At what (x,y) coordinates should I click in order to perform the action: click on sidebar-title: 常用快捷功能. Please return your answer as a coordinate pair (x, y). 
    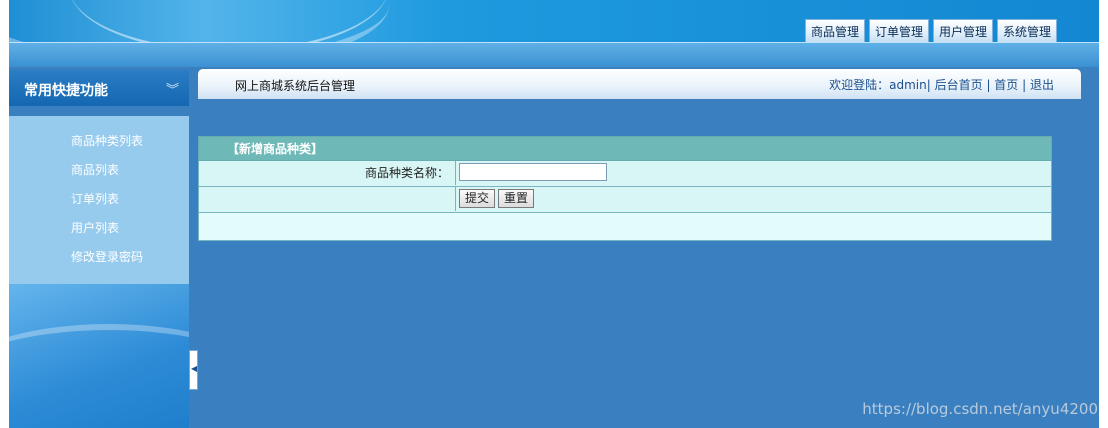
    Looking at the image, I should click on (66, 91).